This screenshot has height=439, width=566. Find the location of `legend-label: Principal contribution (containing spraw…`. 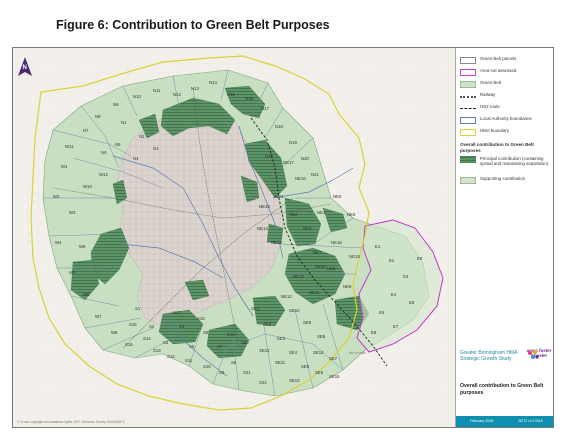

legend-label: Principal contribution (containing spraw… is located at coordinates (514, 161).